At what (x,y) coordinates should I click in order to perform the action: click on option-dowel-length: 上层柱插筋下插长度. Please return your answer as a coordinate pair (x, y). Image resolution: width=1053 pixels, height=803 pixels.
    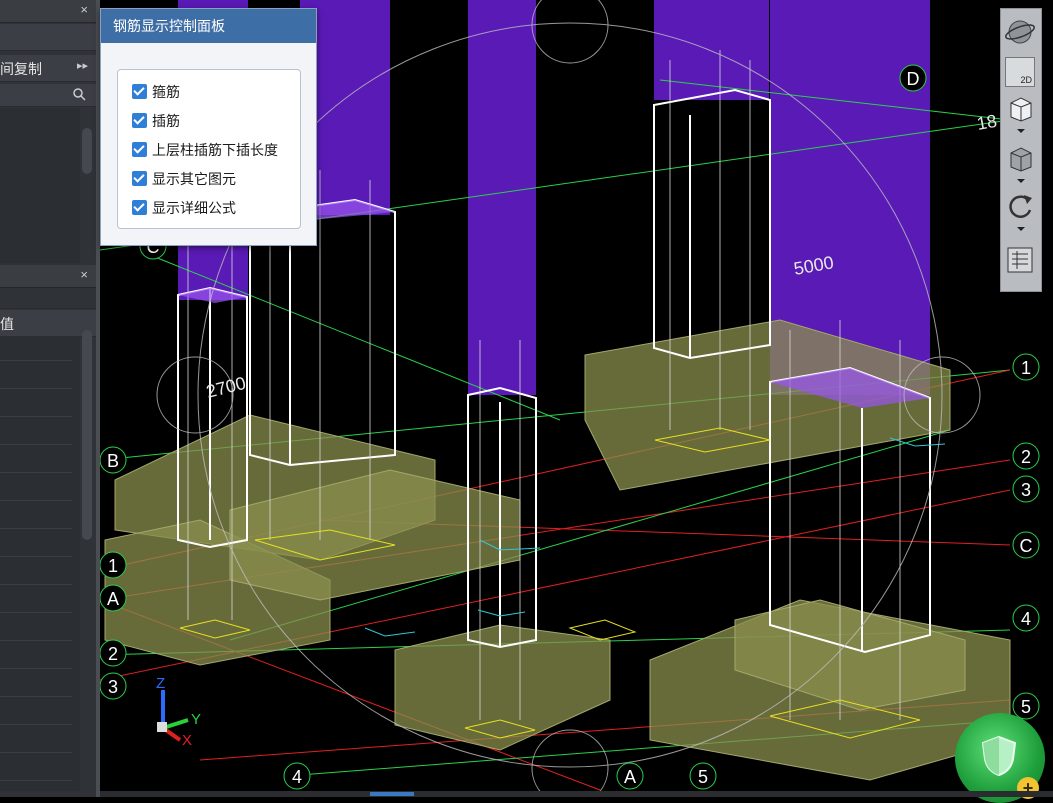
    Looking at the image, I should click on (205, 150).